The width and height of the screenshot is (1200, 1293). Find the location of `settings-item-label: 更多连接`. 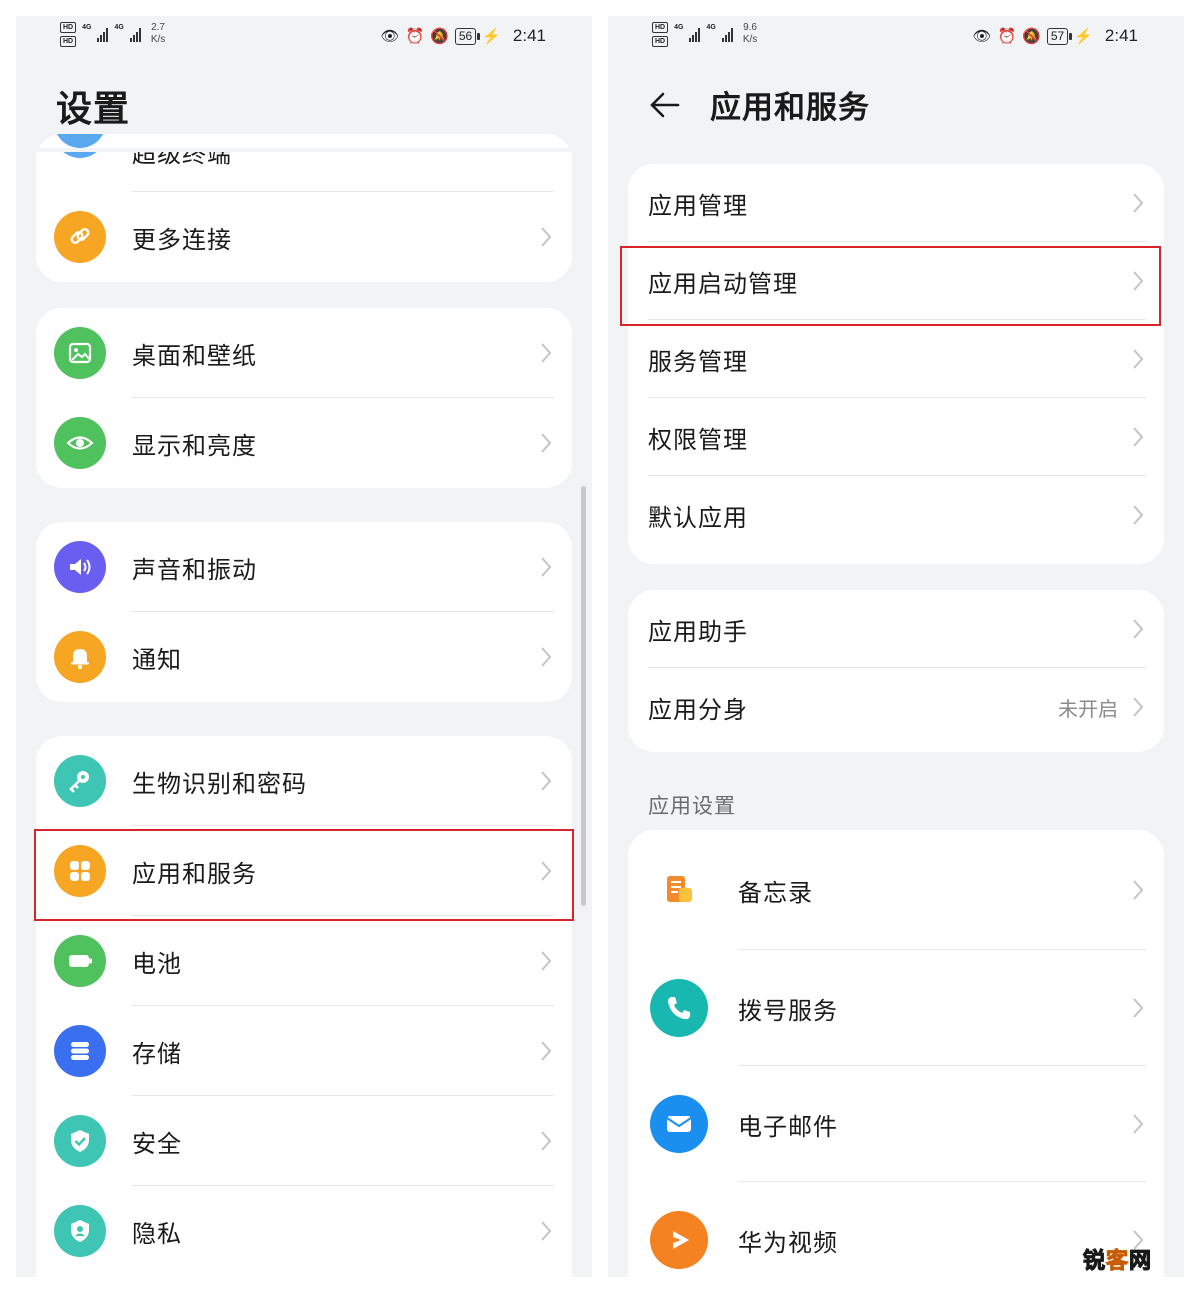

settings-item-label: 更多连接 is located at coordinates (182, 239).